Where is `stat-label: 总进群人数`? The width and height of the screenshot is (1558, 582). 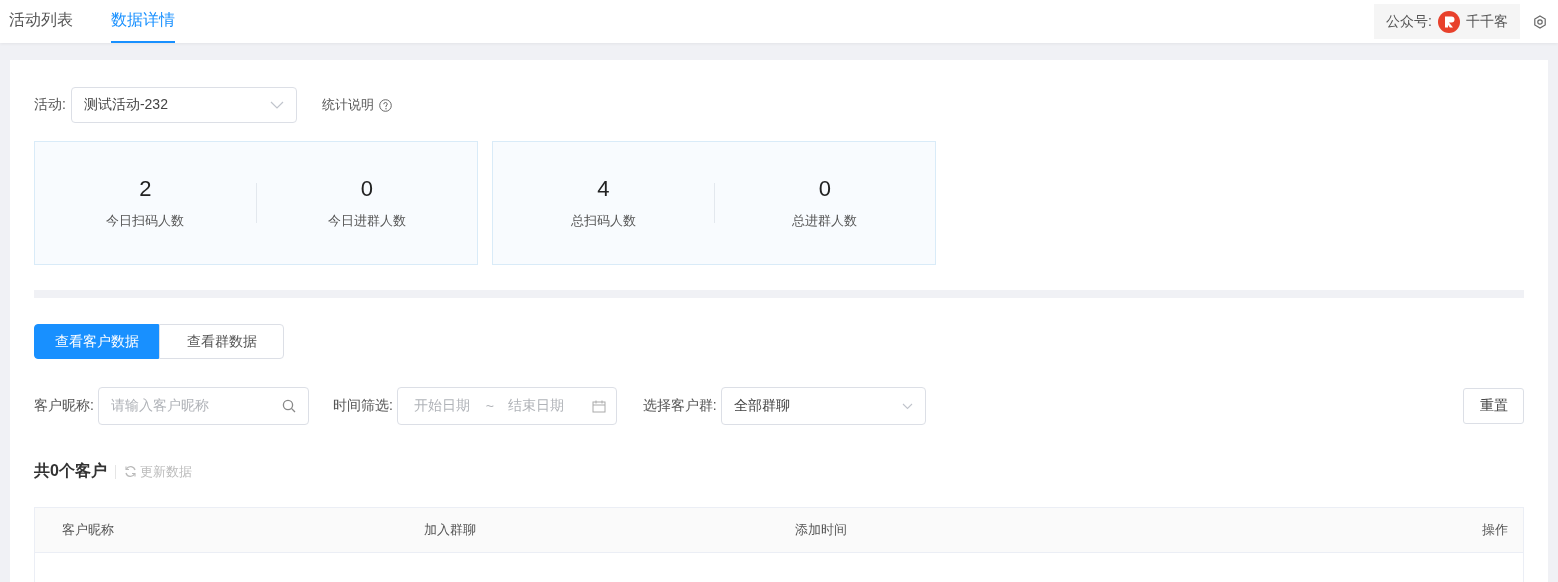
stat-label: 总进群人数 is located at coordinates (825, 221).